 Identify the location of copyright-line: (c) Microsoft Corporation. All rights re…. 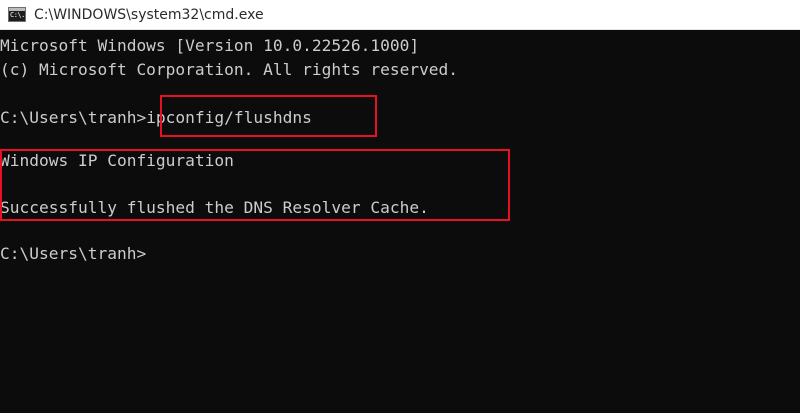
(229, 69).